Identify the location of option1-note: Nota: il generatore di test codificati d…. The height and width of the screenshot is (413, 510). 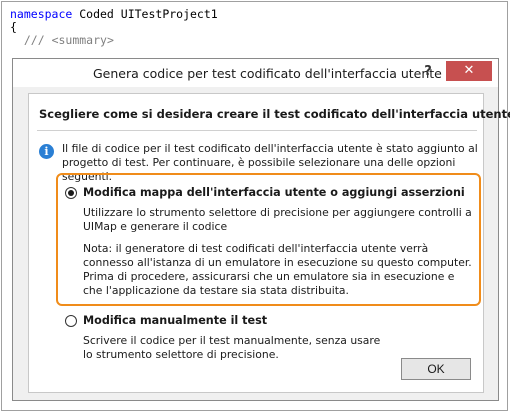
(277, 269).